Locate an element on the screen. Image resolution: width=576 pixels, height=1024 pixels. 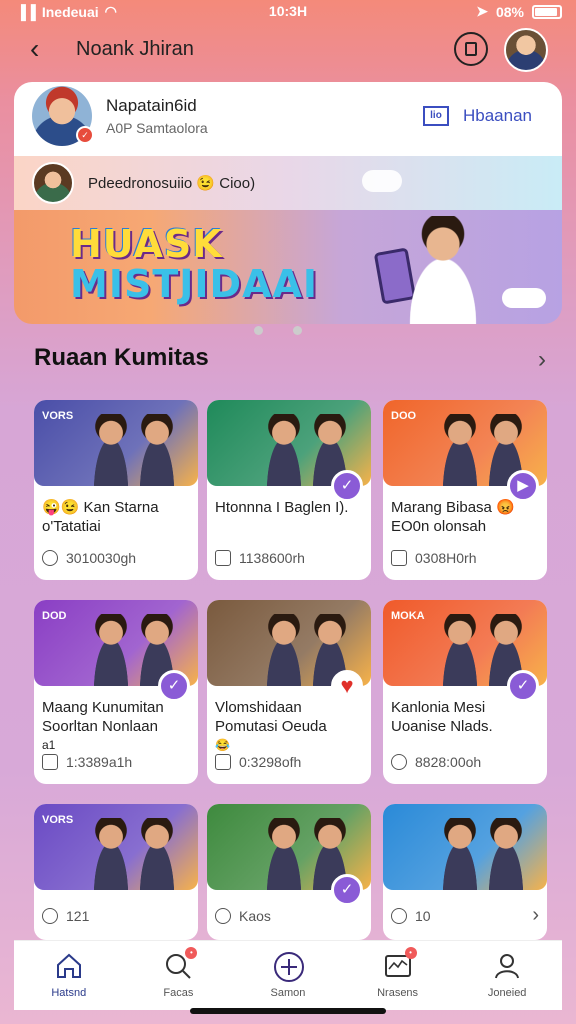
card-title: Marang Bibasa 😡 EO0n olonsah is located at coordinates (453, 517).